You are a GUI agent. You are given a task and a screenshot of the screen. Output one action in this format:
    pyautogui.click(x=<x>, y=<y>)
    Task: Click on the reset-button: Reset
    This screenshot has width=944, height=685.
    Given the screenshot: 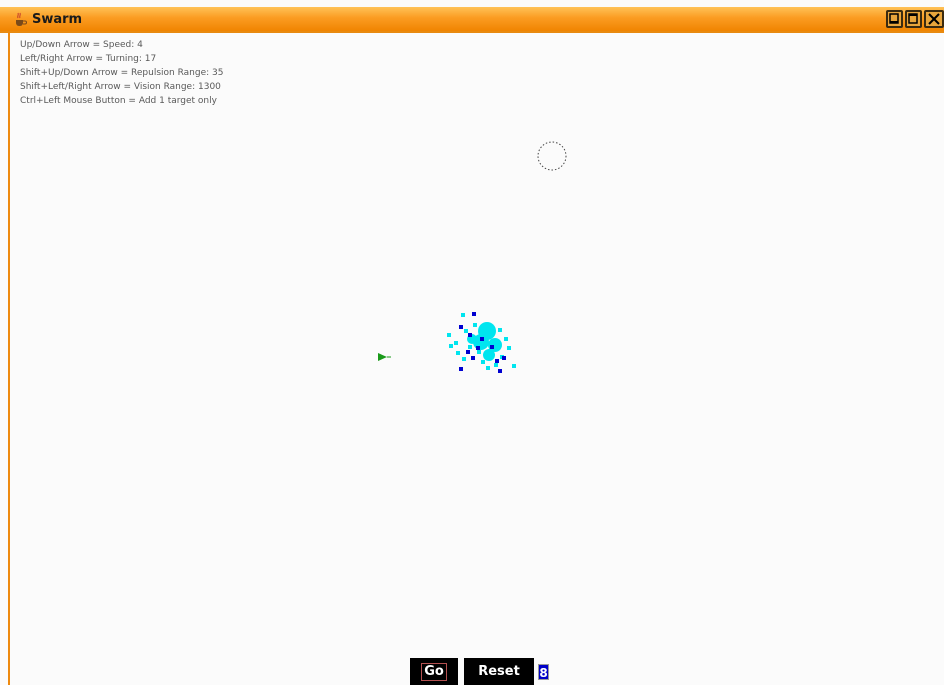 What is the action you would take?
    pyautogui.click(x=499, y=671)
    